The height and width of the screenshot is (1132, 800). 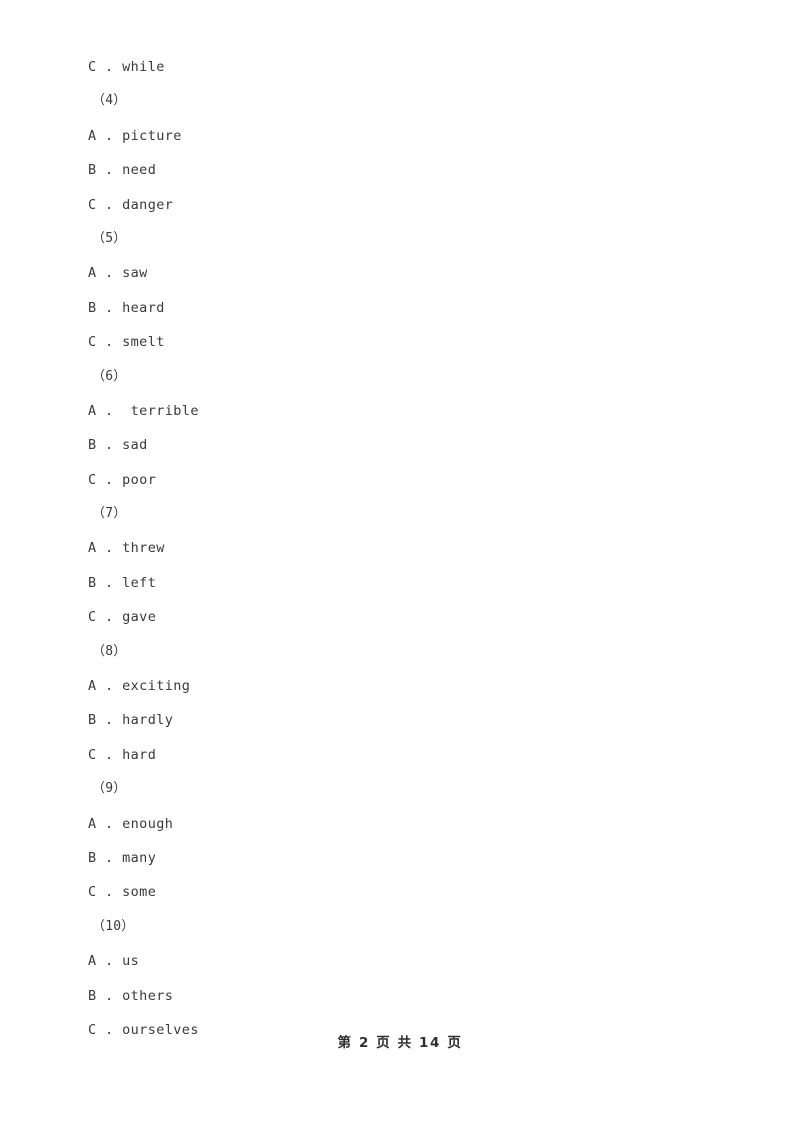 What do you see at coordinates (131, 204) in the screenshot?
I see `answer-option: C . danger` at bounding box center [131, 204].